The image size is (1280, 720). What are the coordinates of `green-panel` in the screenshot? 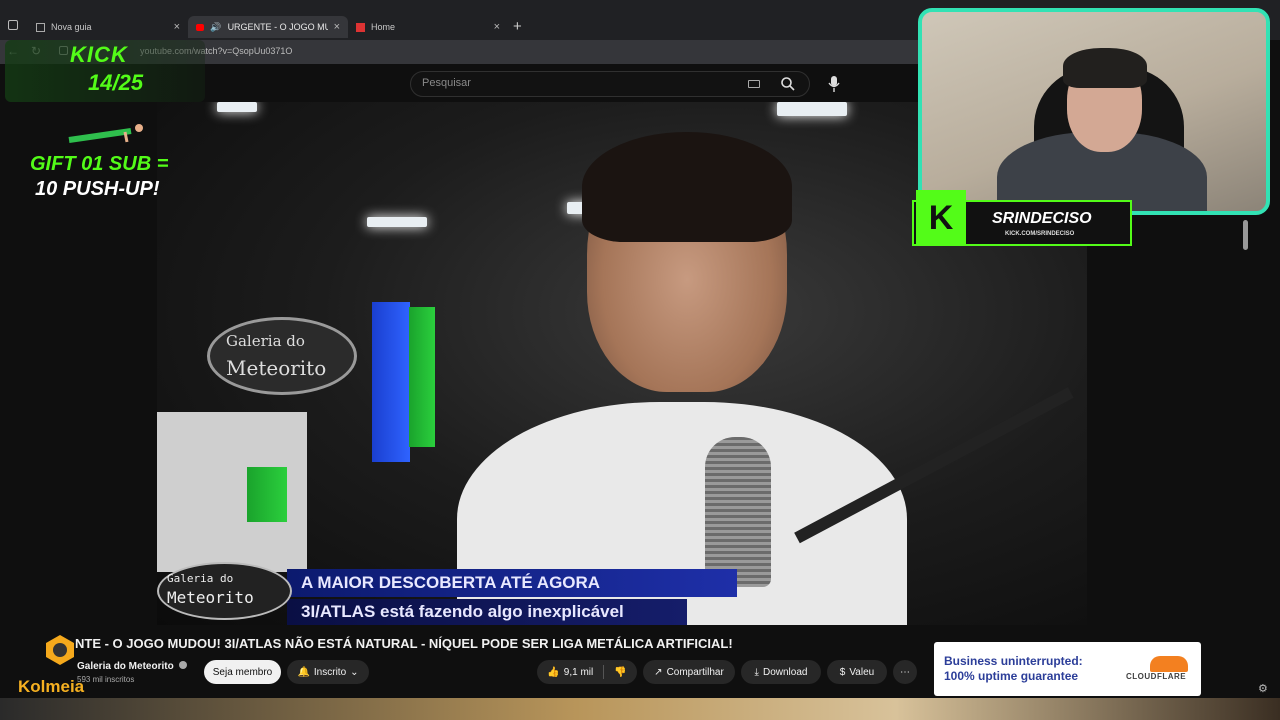 It's located at (422, 377).